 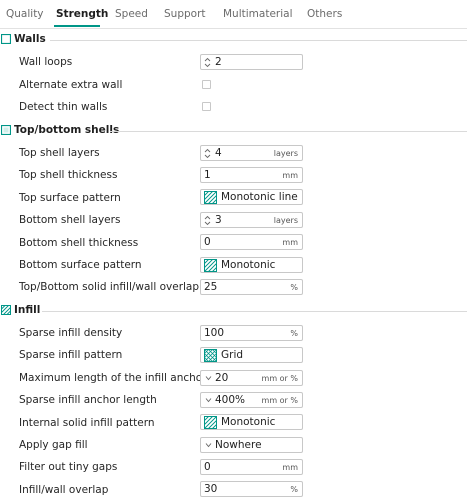 I want to click on top-shell-thickness-label: Top shell thickness, so click(x=68, y=175).